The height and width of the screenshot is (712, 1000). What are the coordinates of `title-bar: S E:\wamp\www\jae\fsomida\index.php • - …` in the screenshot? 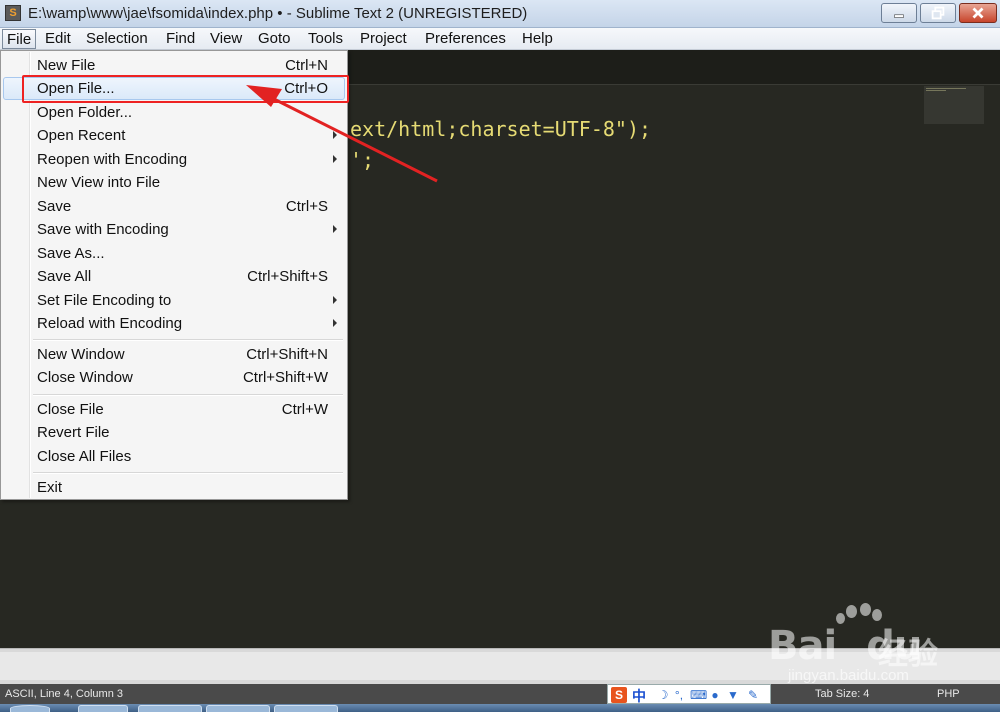 It's located at (500, 14).